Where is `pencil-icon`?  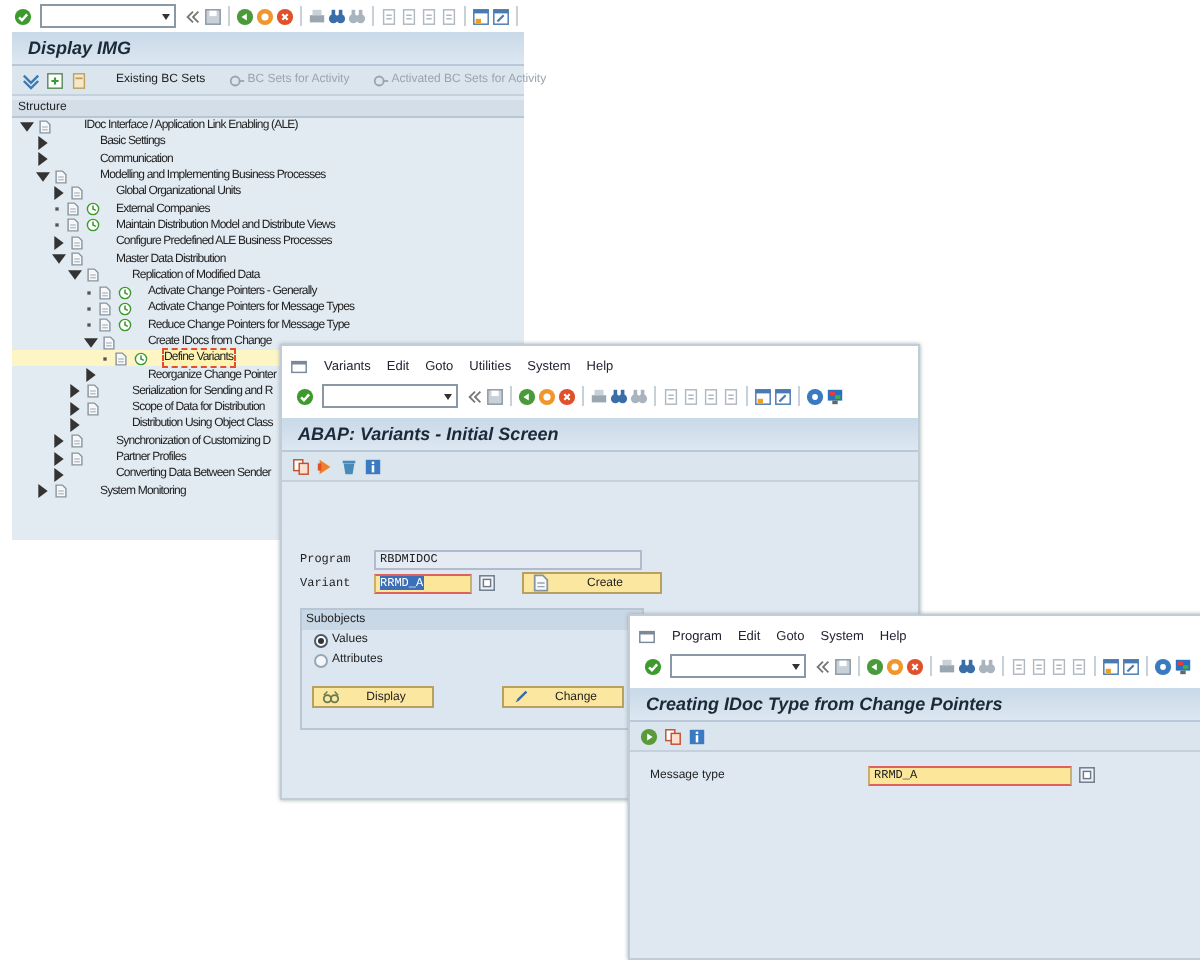 pencil-icon is located at coordinates (521, 697).